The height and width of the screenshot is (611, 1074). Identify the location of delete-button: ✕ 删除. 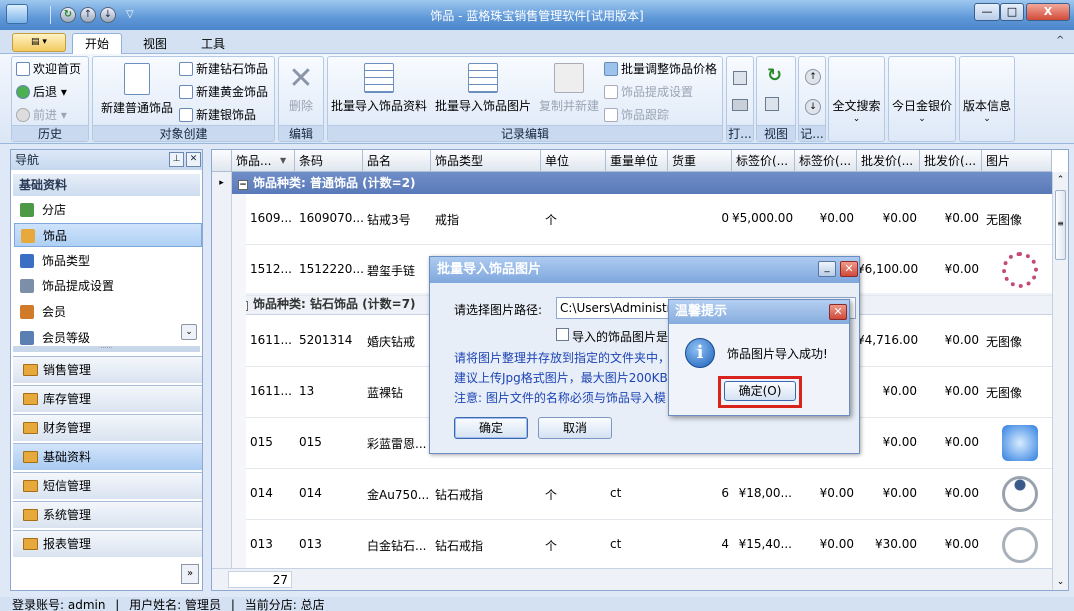
(301, 88).